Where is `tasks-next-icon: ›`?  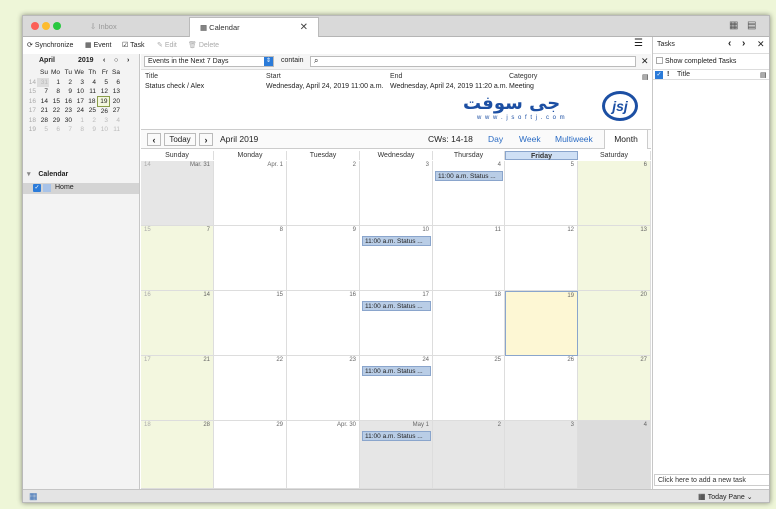
tasks-next-icon: › is located at coordinates (743, 43).